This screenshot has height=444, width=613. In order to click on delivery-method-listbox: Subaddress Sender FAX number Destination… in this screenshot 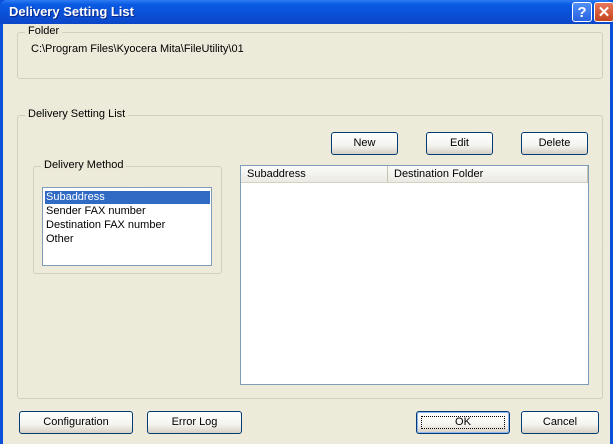, I will do `click(127, 226)`.